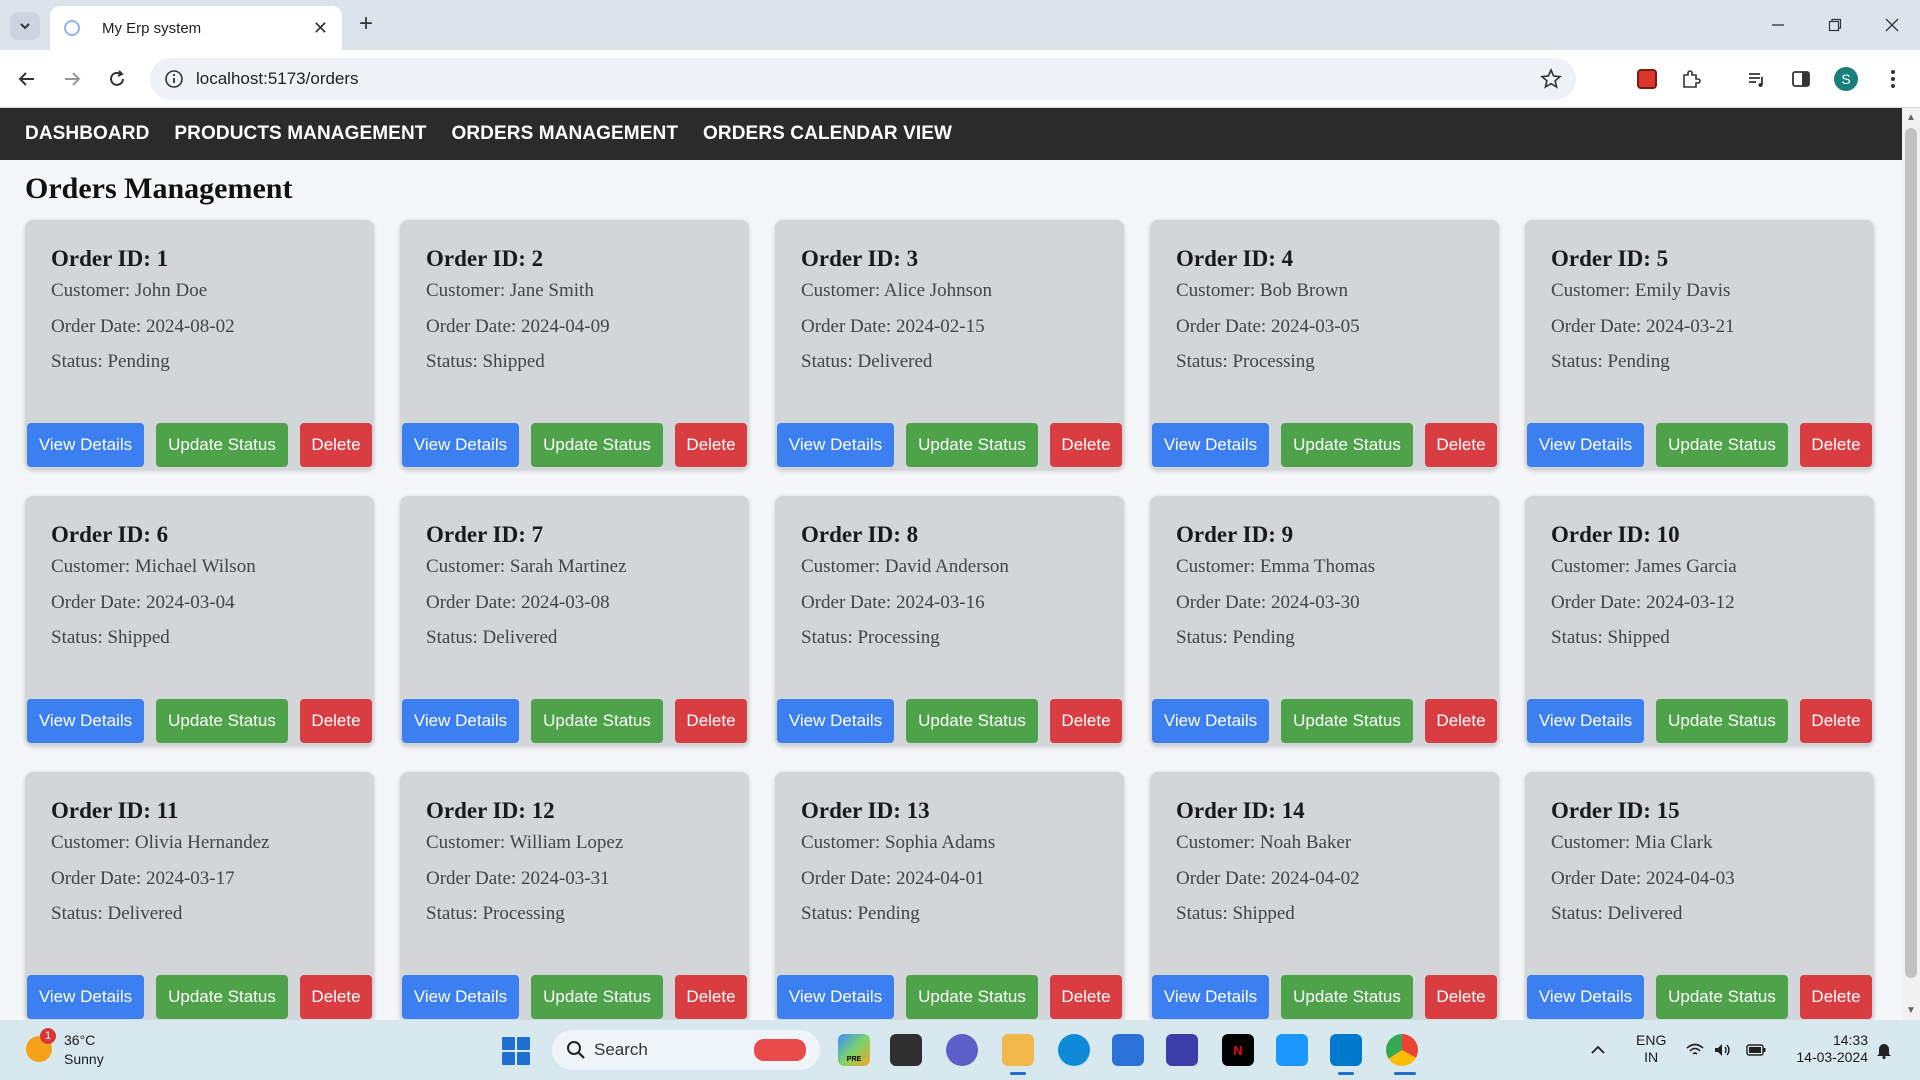 This screenshot has height=1080, width=1920. What do you see at coordinates (564, 134) in the screenshot?
I see `nav-orders-management: ORDERS MANAGEMENT` at bounding box center [564, 134].